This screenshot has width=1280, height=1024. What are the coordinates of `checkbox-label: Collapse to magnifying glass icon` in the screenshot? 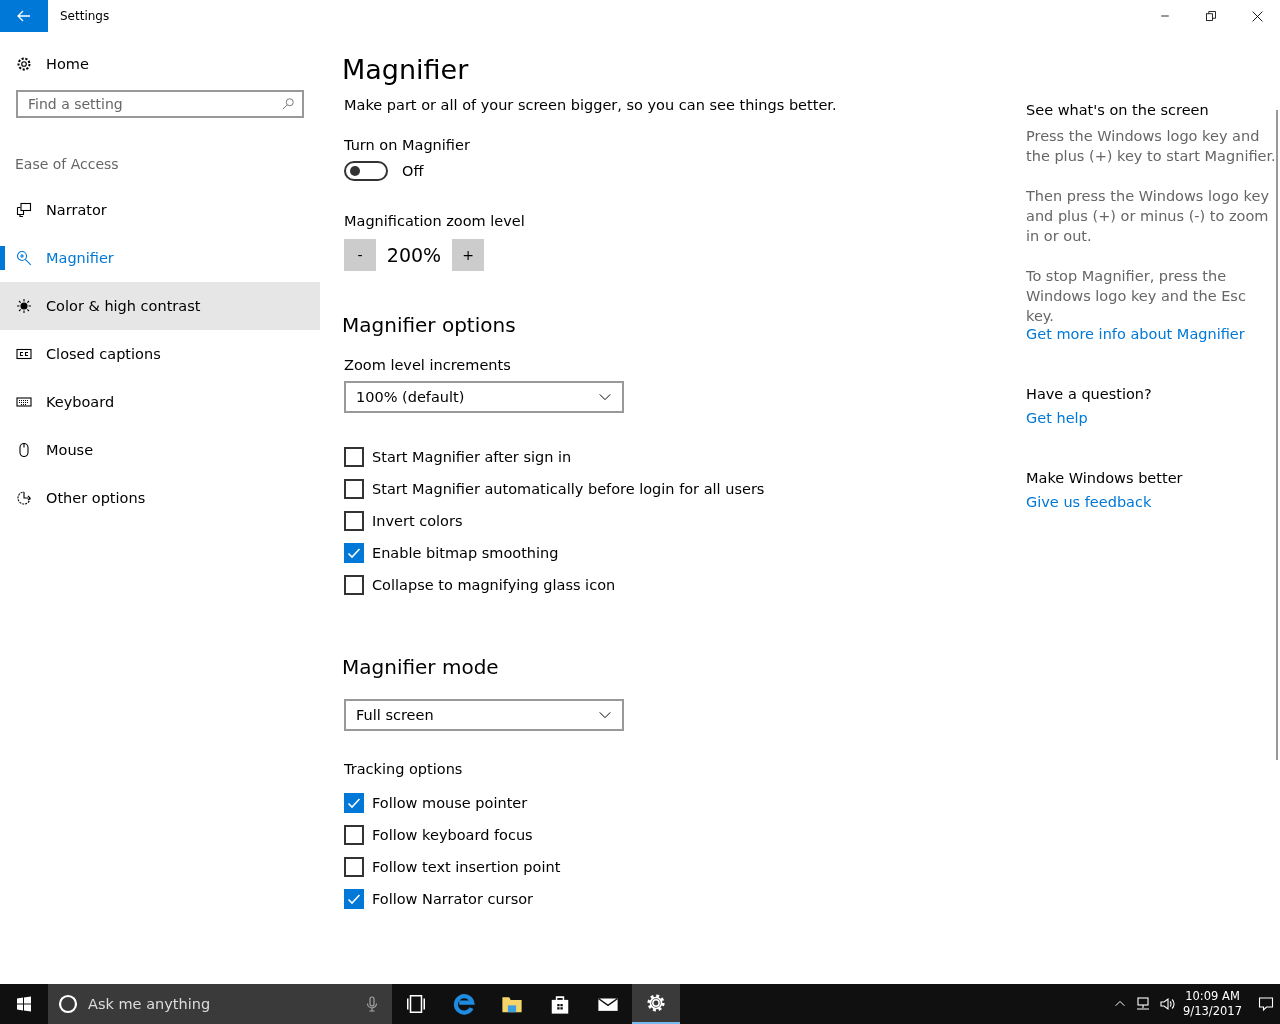 It's located at (494, 585).